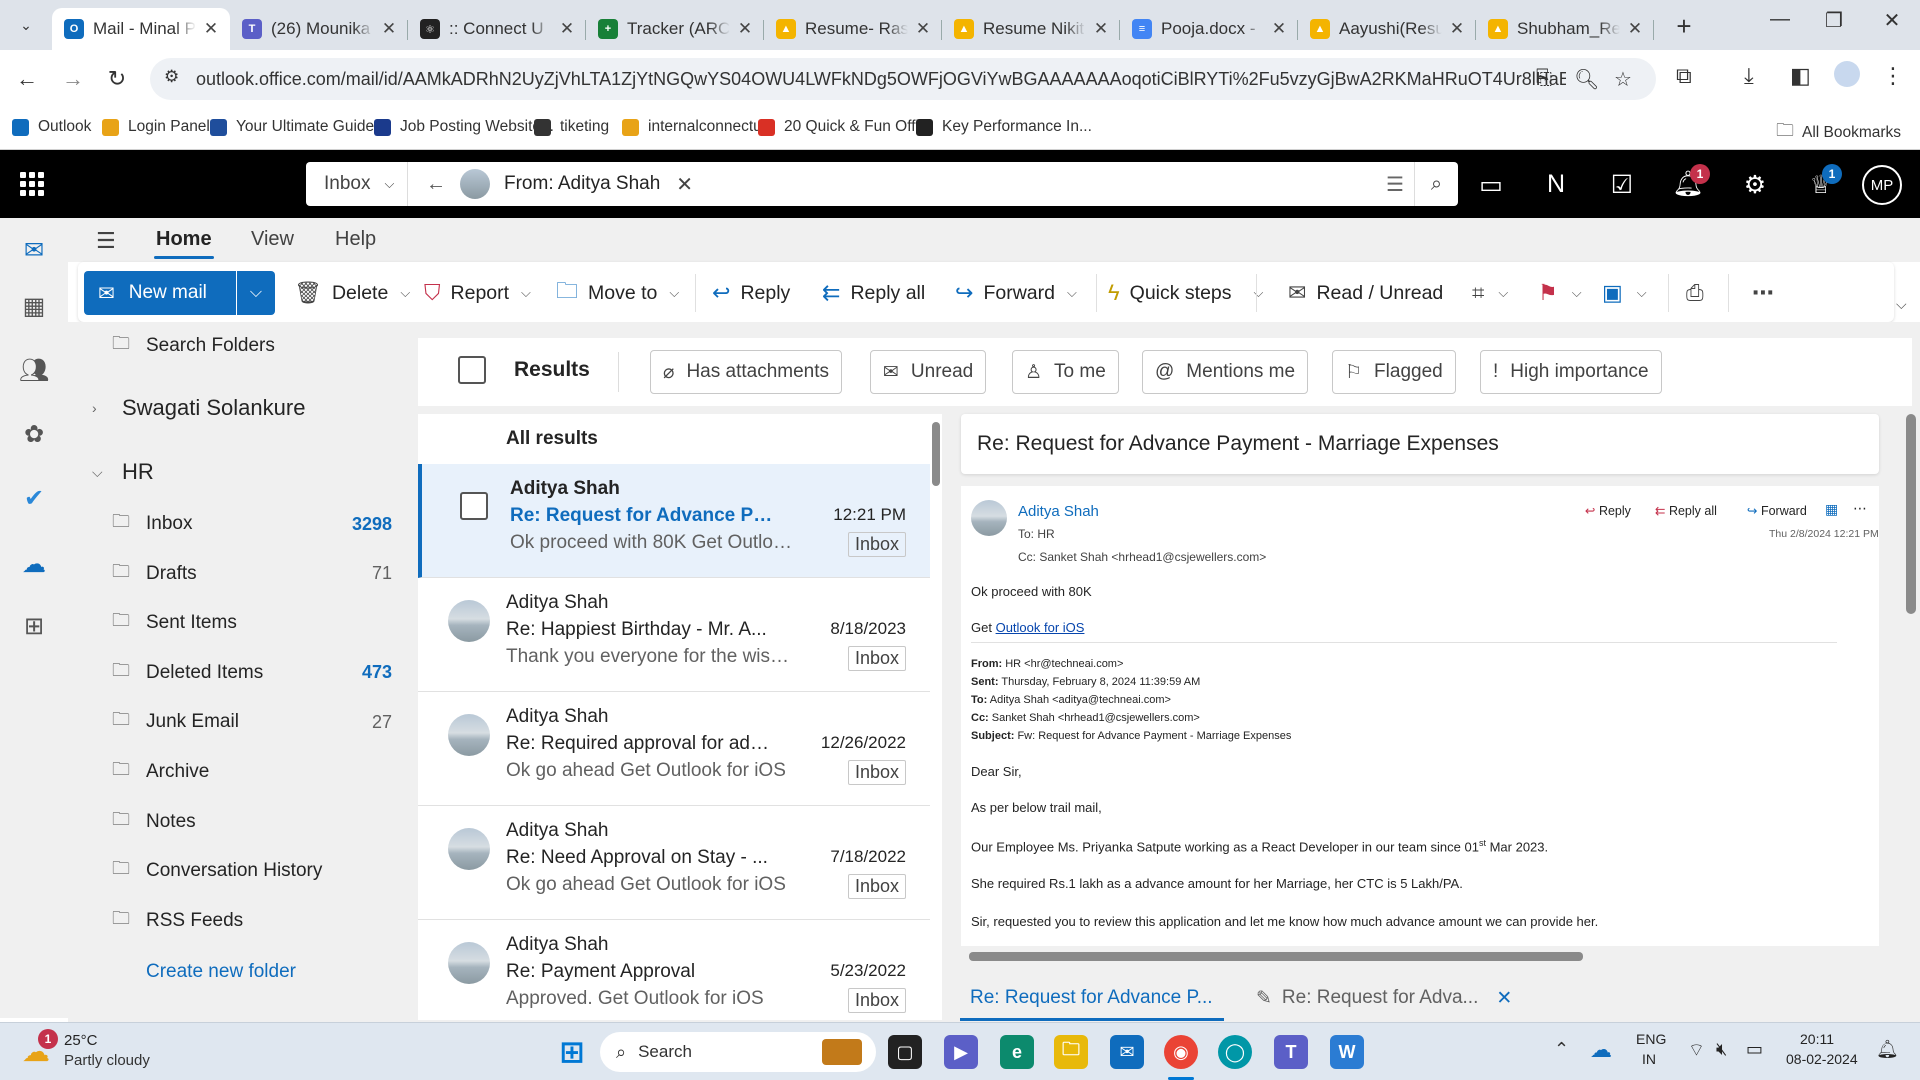  I want to click on horizontal-scrollbar, so click(1276, 956).